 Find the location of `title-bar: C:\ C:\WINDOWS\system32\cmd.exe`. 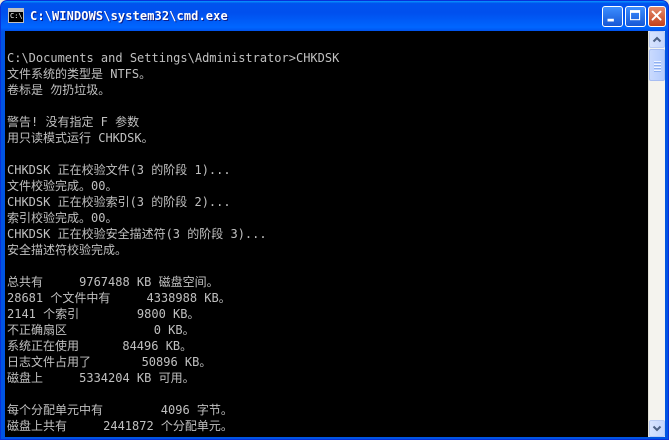

title-bar: C:\ C:\WINDOWS\system32\cmd.exe is located at coordinates (334, 16).